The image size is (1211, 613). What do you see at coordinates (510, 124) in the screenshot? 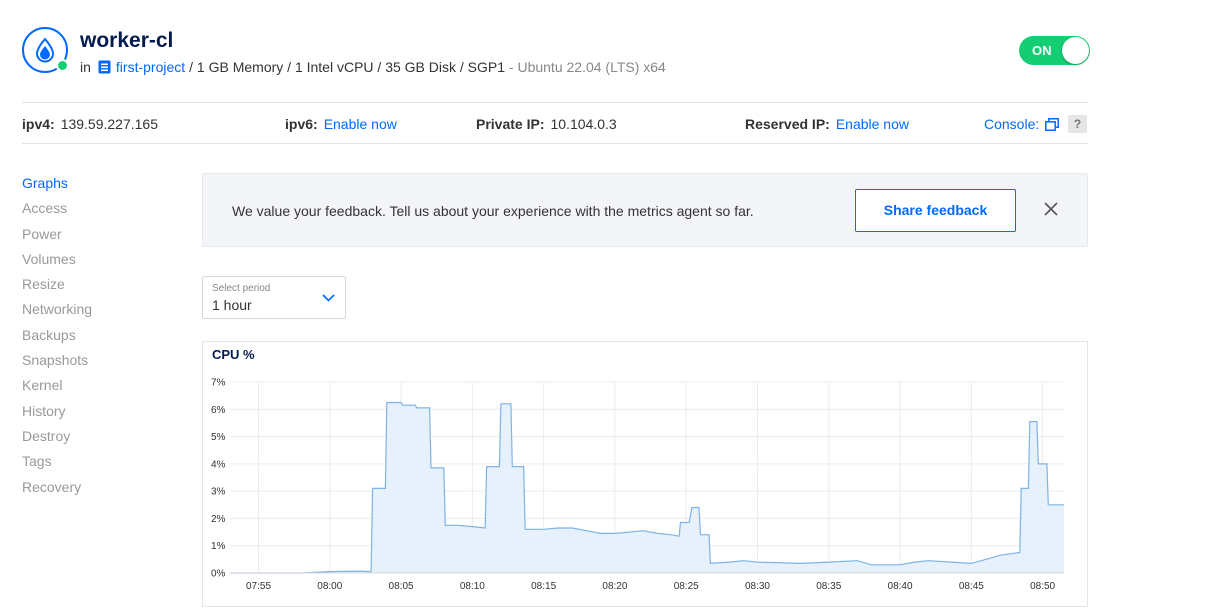
I see `private-ip-label: Private IP:` at bounding box center [510, 124].